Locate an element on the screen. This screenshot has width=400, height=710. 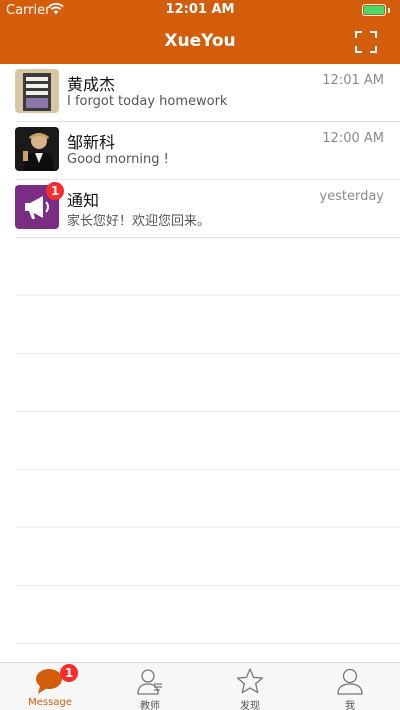
tab-label: 发现 is located at coordinates (250, 705).